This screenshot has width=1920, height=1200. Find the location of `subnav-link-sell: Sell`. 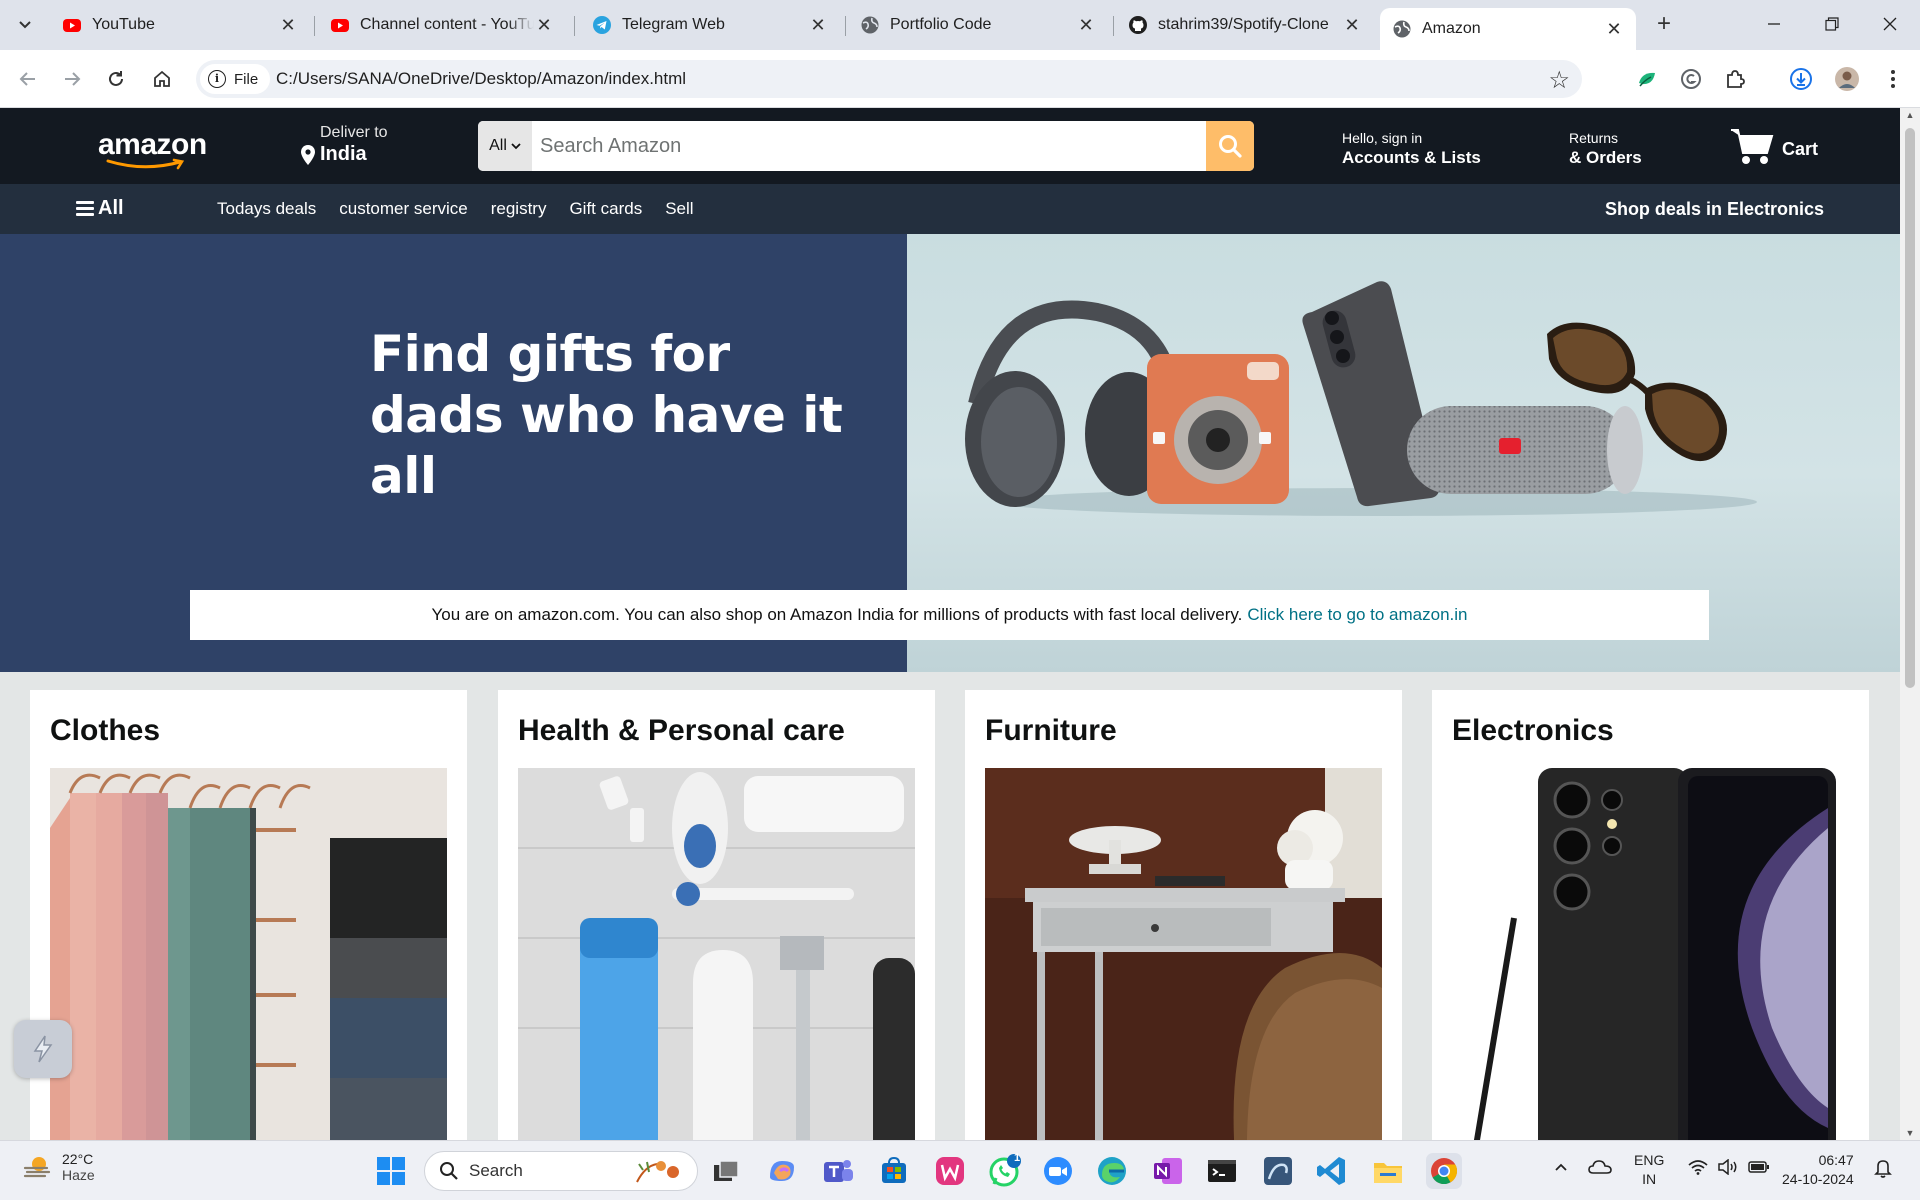

subnav-link-sell: Sell is located at coordinates (679, 209).